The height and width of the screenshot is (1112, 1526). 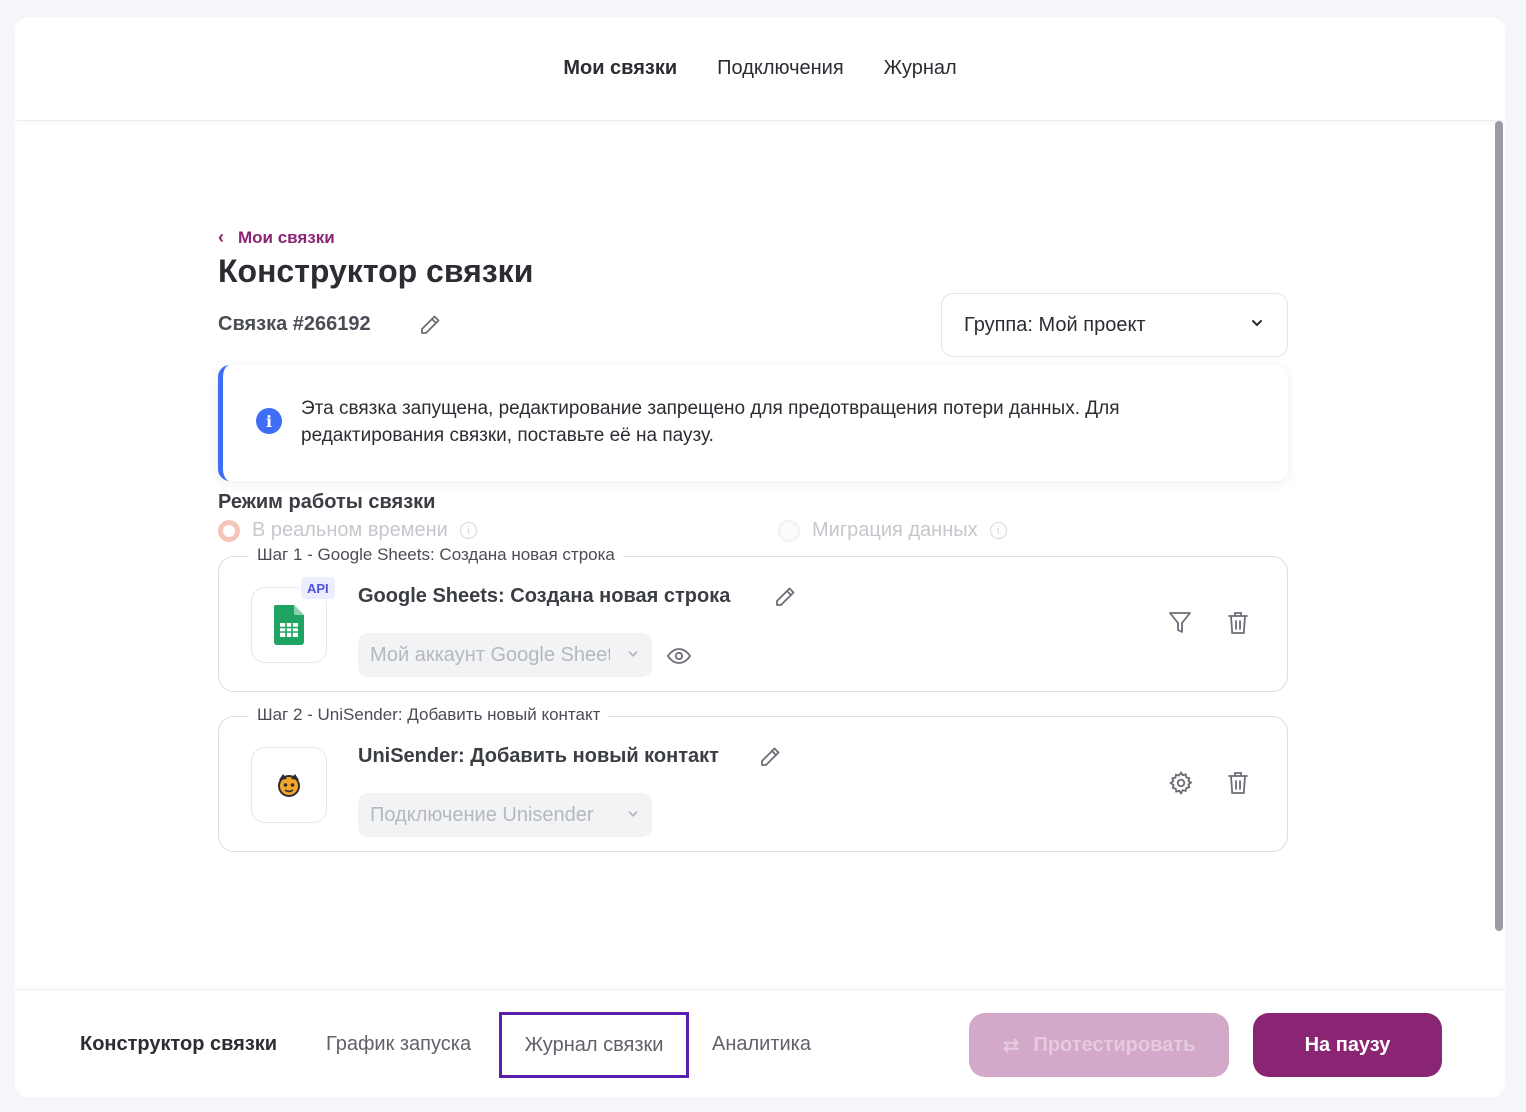 I want to click on nav-connections: Подключения, so click(x=780, y=68).